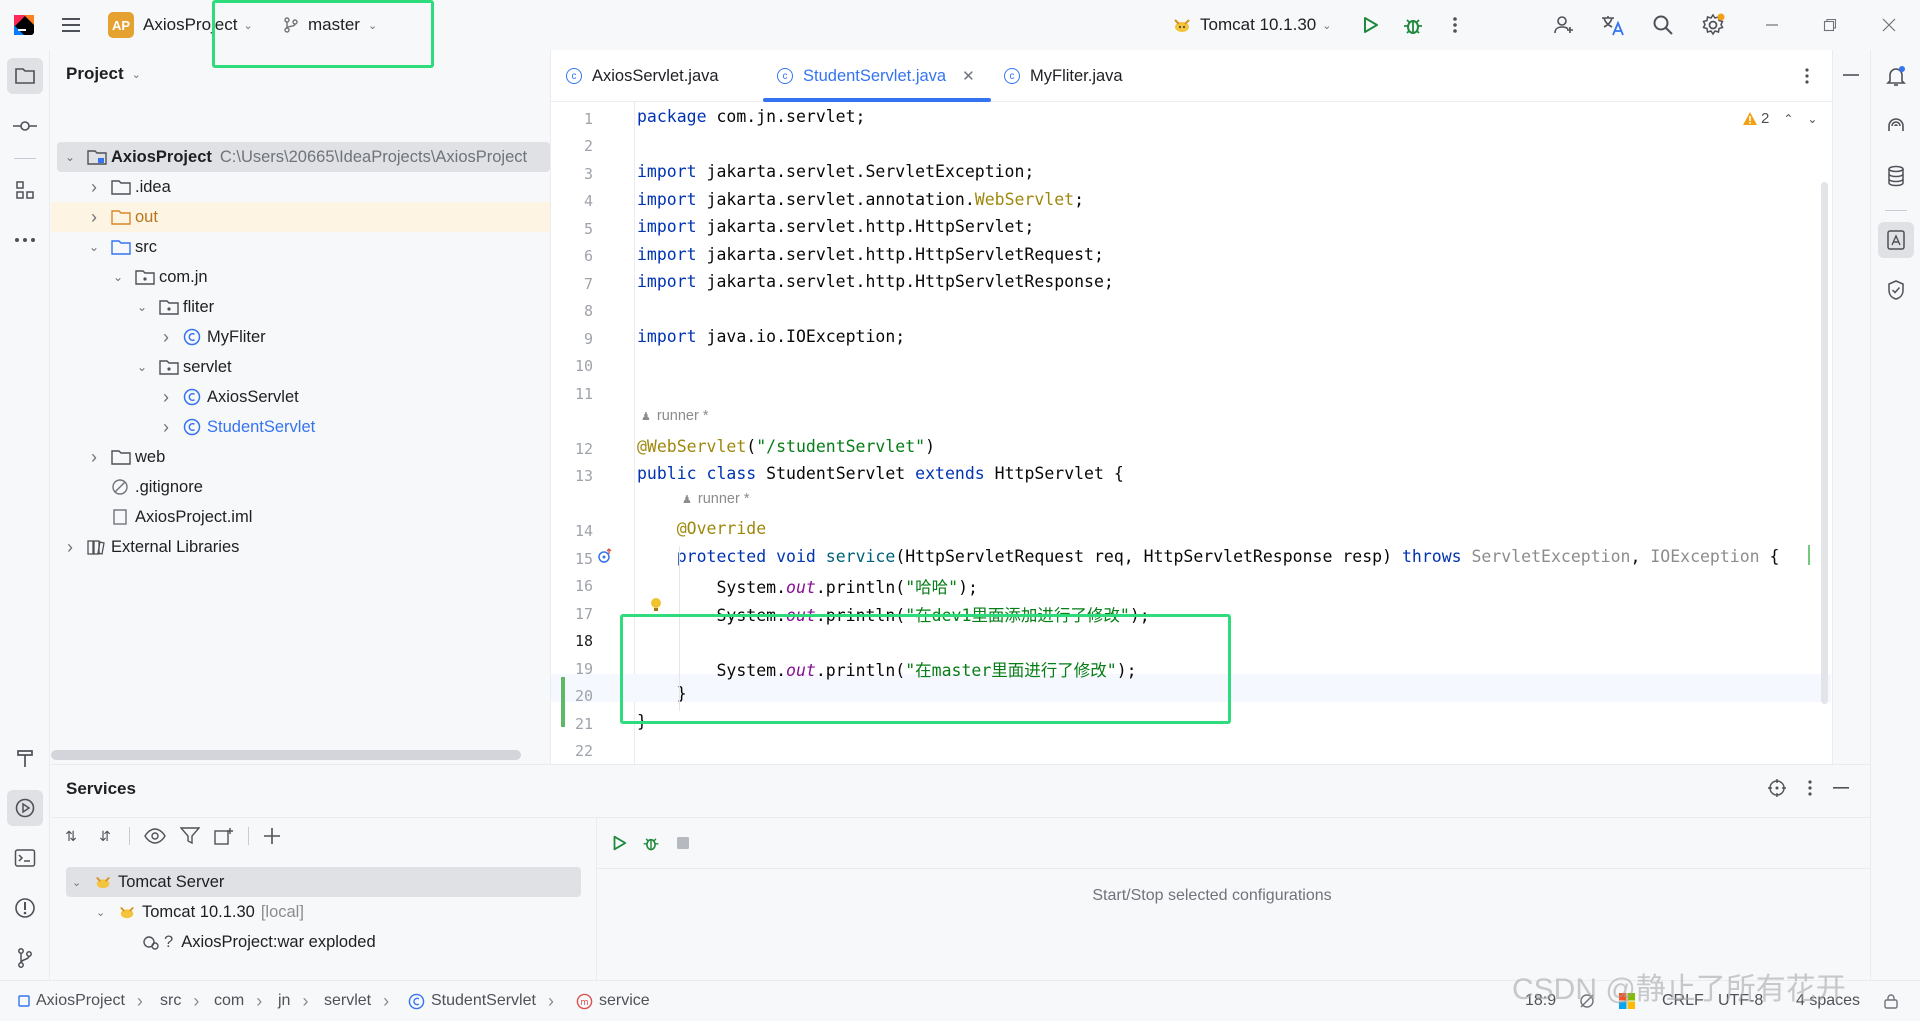 The width and height of the screenshot is (1920, 1021). I want to click on translation-panel-icon, so click(1896, 240).